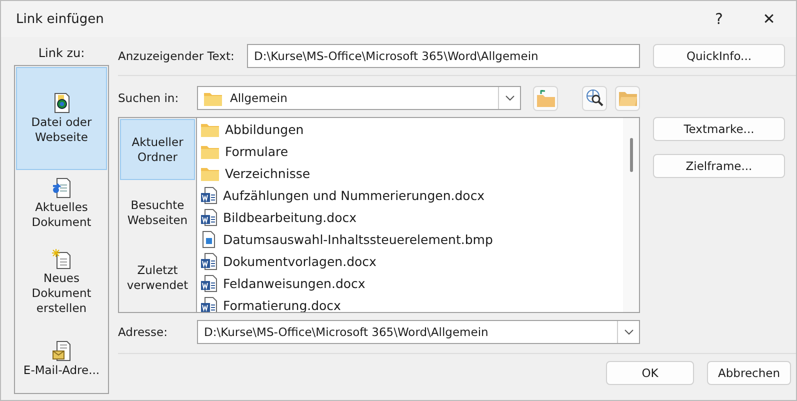 This screenshot has height=401, width=797. Describe the element at coordinates (410, 173) in the screenshot. I see `file-item: Verzeichnisse` at that location.